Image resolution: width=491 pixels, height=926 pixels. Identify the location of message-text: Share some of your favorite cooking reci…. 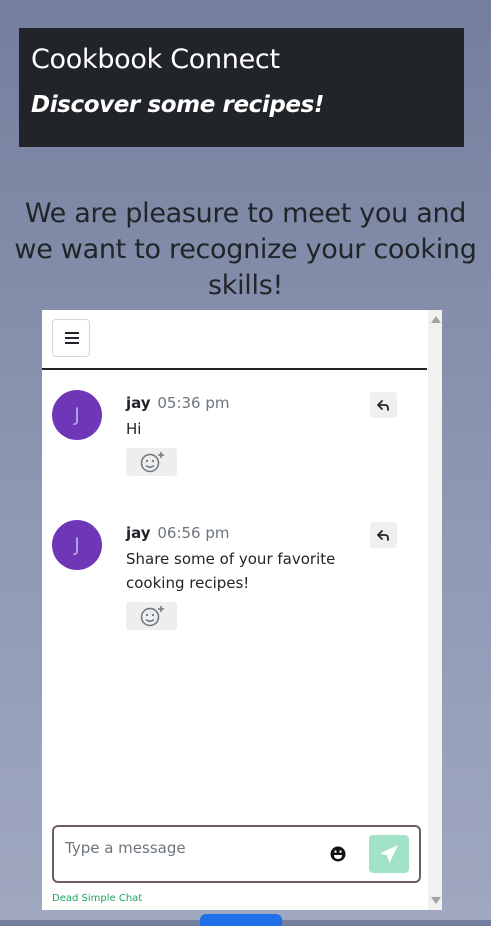
(231, 571).